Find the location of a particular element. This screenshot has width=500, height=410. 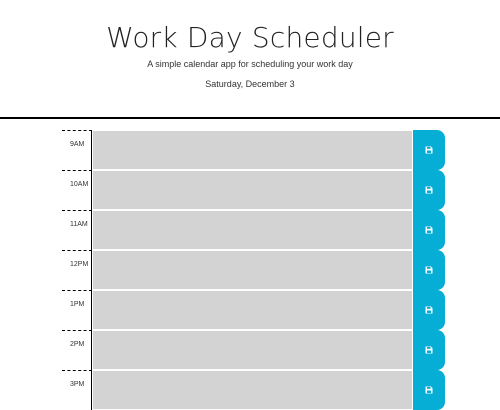

current-day: Saturday, December 3 is located at coordinates (250, 84).